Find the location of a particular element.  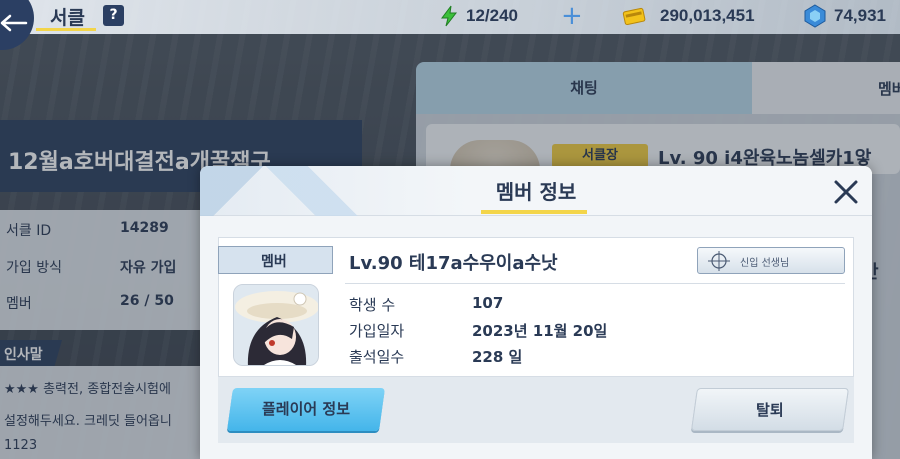

back-arrow-icon is located at coordinates (14, 23).